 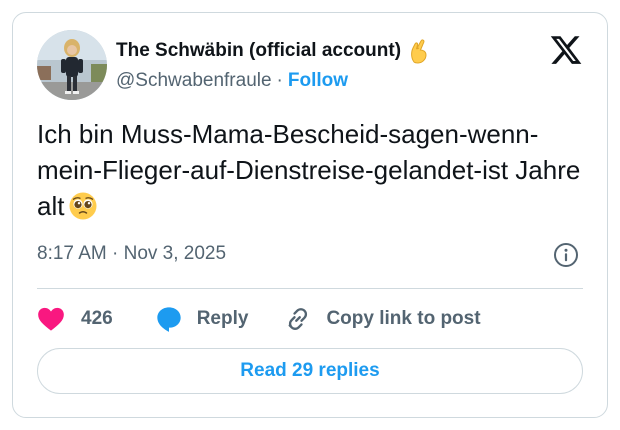 What do you see at coordinates (75, 319) in the screenshot?
I see `like-button: 426` at bounding box center [75, 319].